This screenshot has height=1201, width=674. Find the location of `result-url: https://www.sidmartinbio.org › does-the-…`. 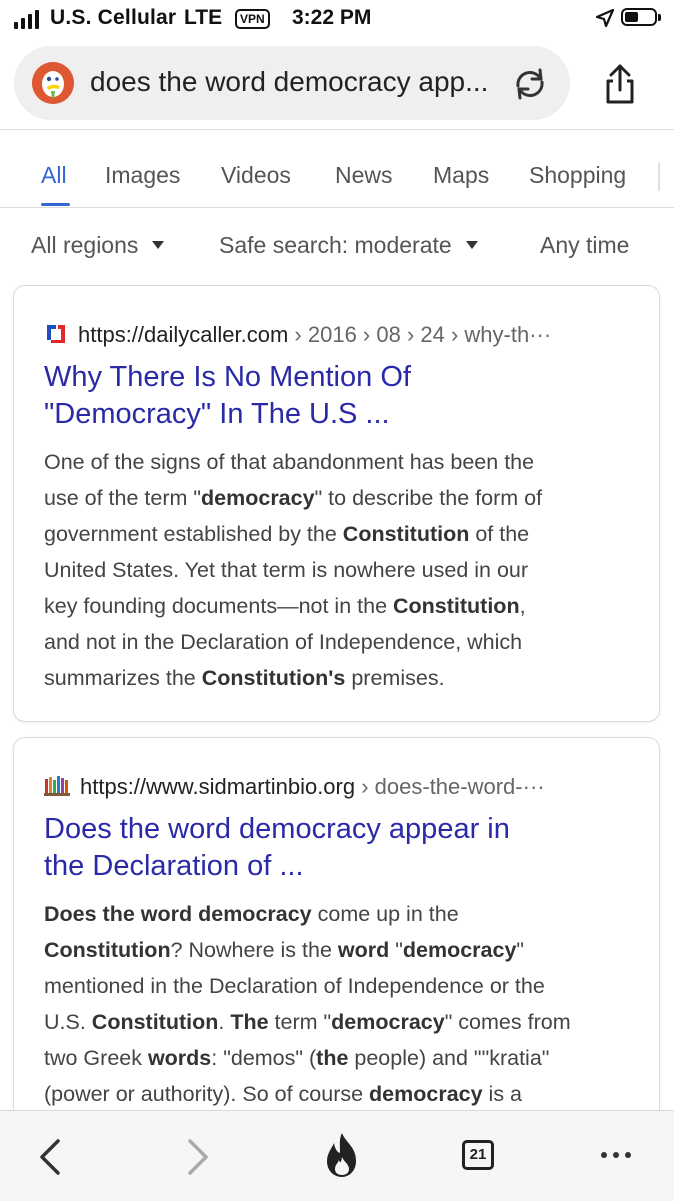

result-url: https://www.sidmartinbio.org › does-the-… is located at coordinates (294, 787).